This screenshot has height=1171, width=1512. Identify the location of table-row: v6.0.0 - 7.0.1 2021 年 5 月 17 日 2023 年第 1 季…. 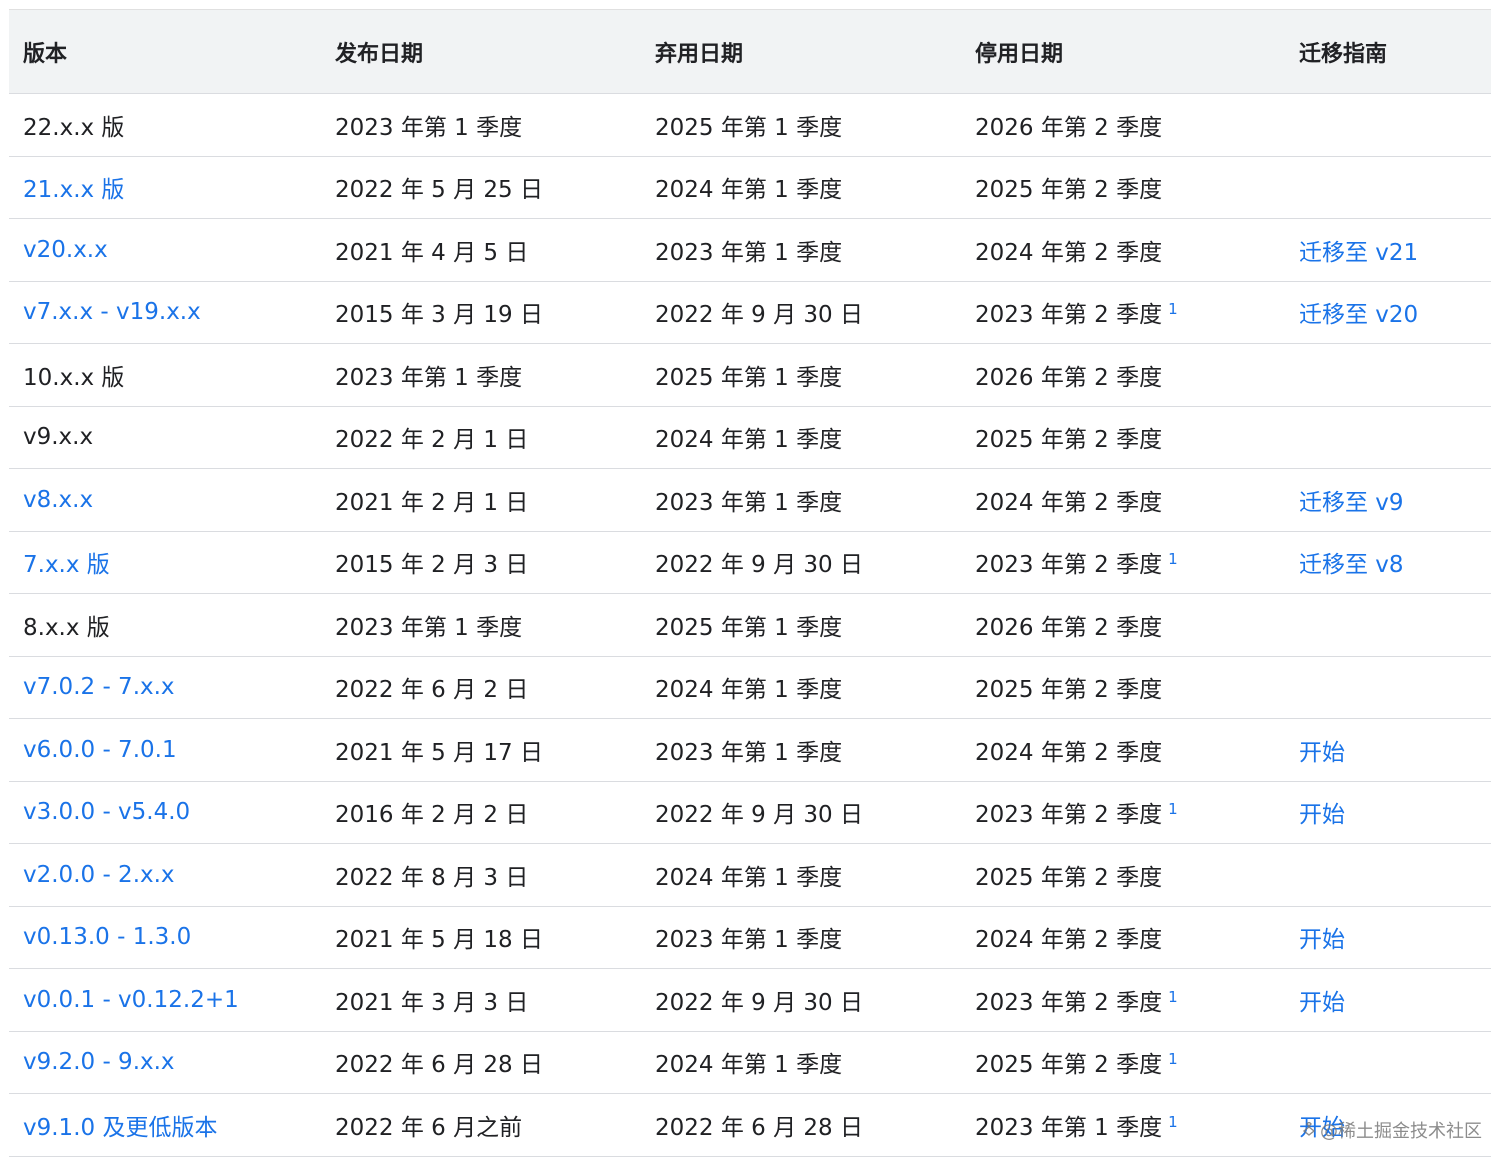
(750, 750).